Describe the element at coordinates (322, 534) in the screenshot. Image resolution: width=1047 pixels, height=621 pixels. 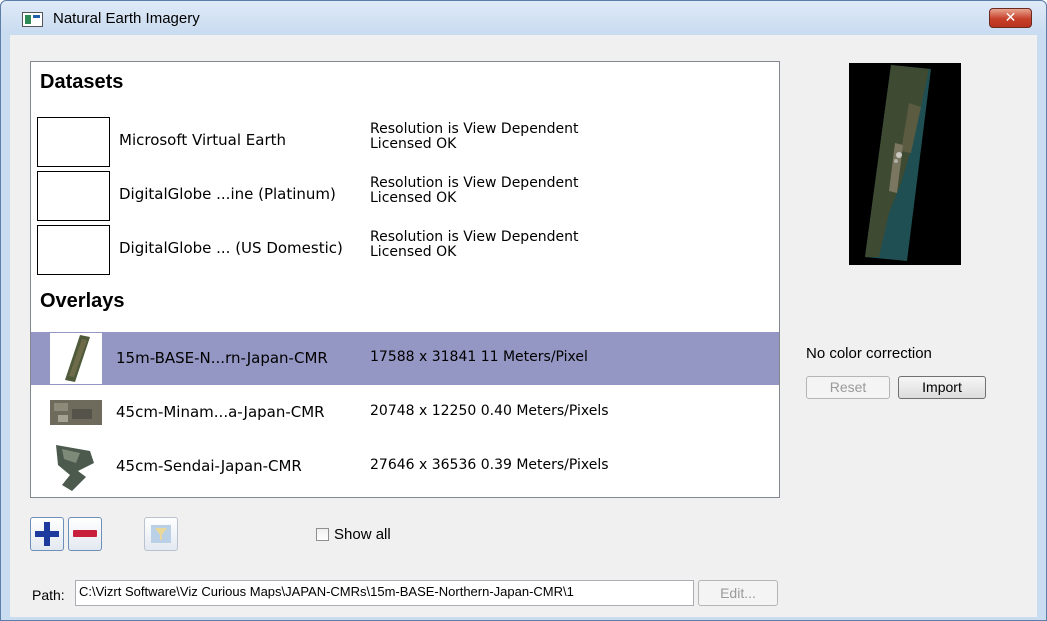
I see `show-all-box` at that location.